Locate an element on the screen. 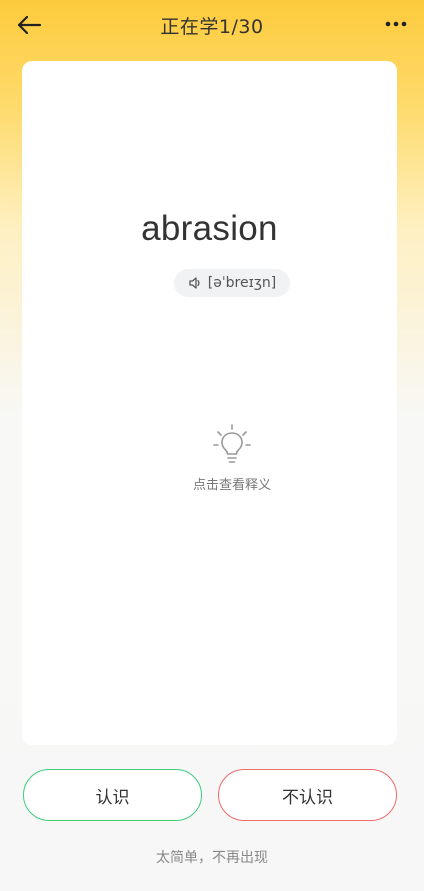 This screenshot has width=424, height=891. more-button is located at coordinates (396, 24).